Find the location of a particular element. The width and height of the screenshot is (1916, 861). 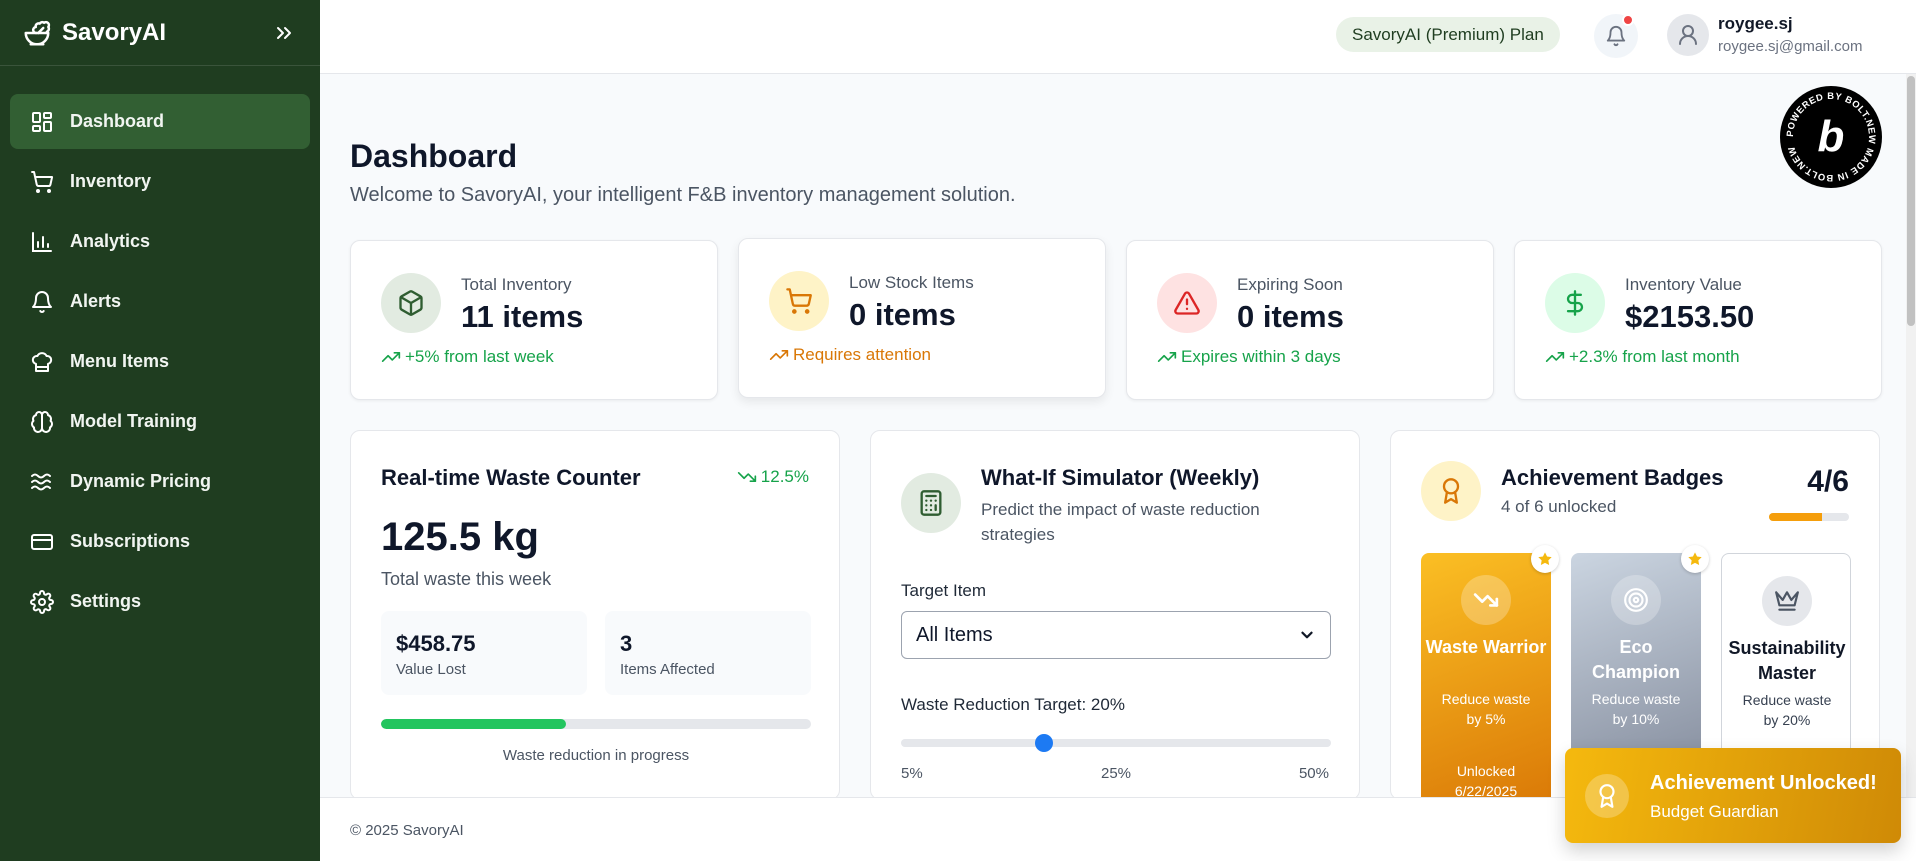

achievements-title: Achievement Badges is located at coordinates (1612, 477).